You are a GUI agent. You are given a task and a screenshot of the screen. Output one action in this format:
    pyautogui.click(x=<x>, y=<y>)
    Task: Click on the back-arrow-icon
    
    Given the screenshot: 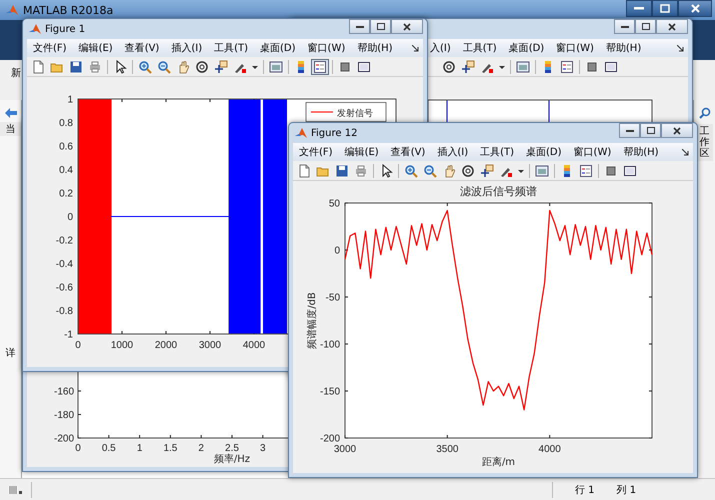 What is the action you would take?
    pyautogui.click(x=10, y=113)
    